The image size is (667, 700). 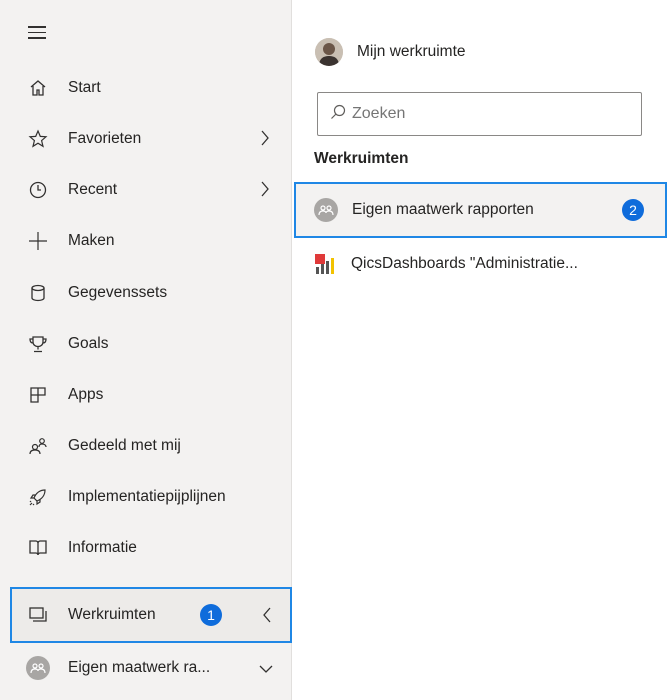 What do you see at coordinates (151, 88) in the screenshot?
I see `nav-item-start: Start` at bounding box center [151, 88].